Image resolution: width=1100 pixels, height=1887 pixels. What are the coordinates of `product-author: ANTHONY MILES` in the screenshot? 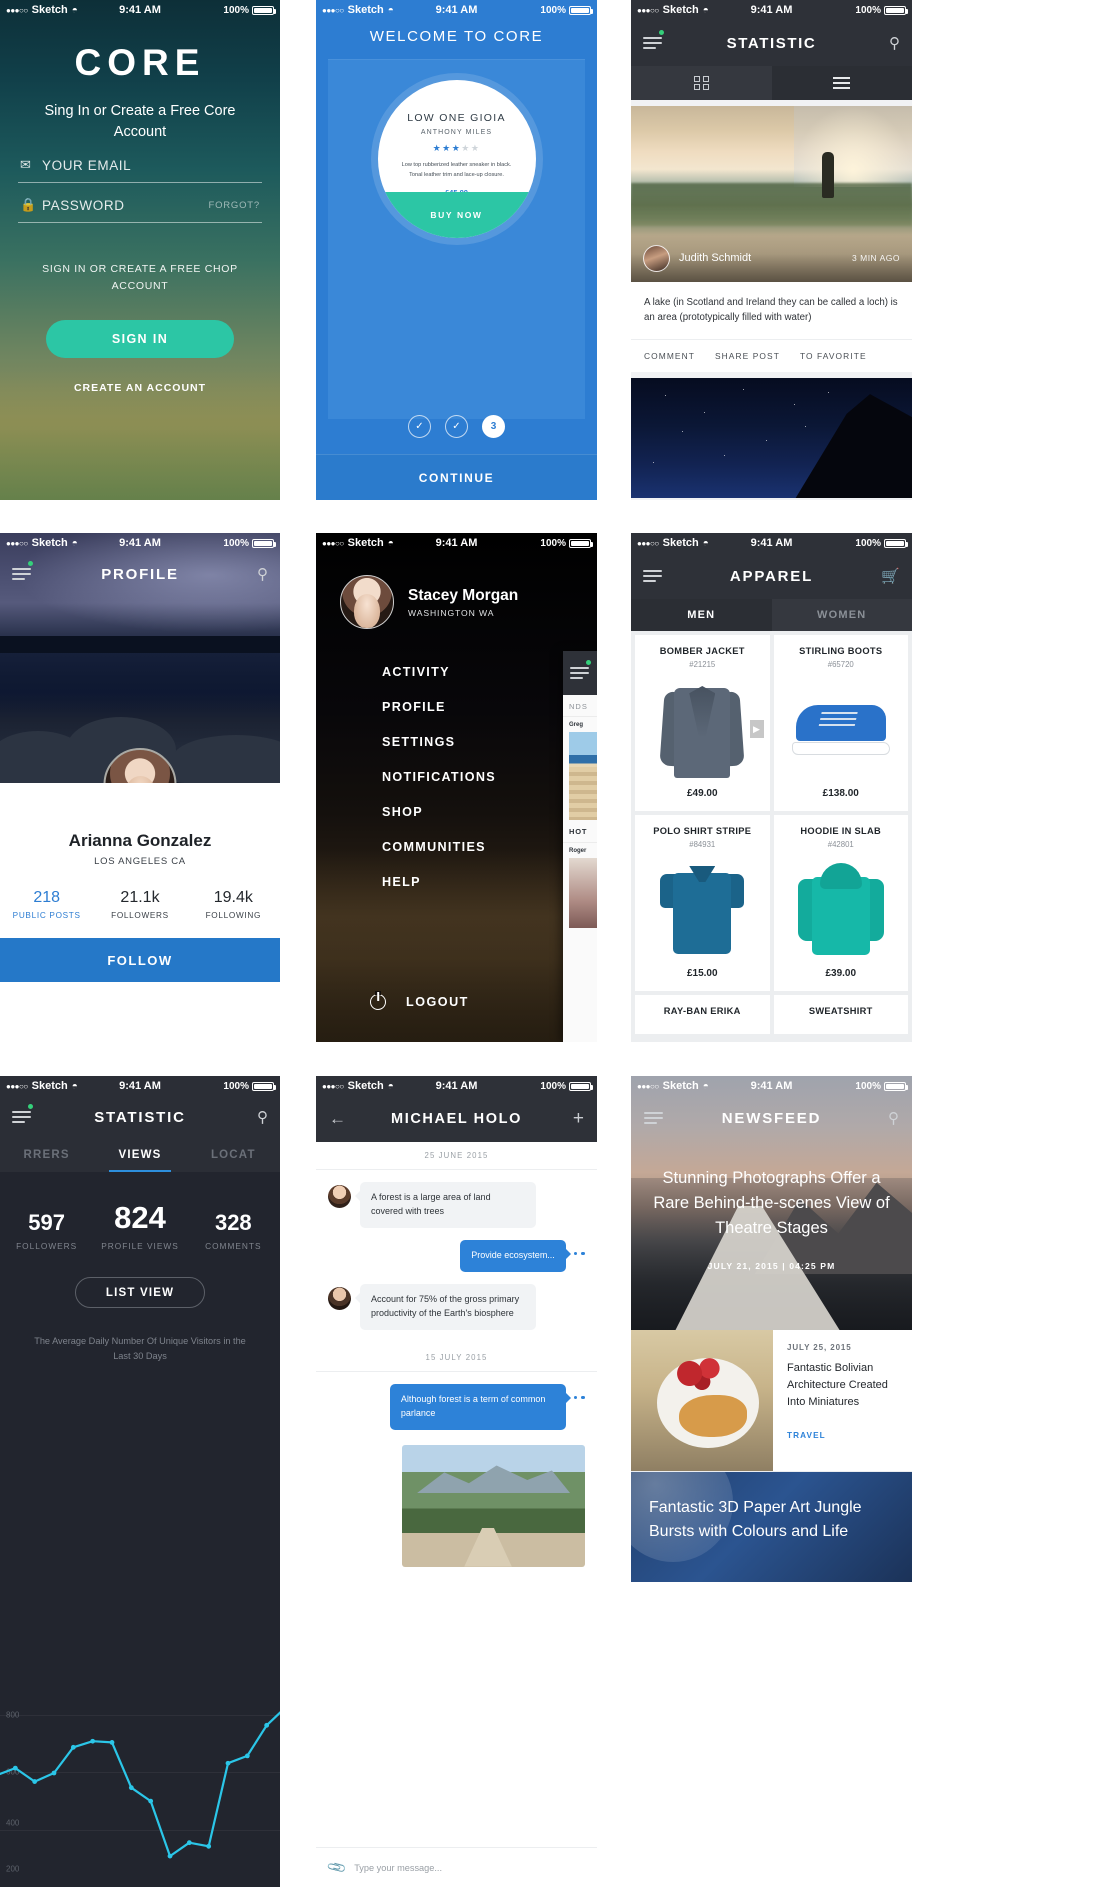 It's located at (456, 132).